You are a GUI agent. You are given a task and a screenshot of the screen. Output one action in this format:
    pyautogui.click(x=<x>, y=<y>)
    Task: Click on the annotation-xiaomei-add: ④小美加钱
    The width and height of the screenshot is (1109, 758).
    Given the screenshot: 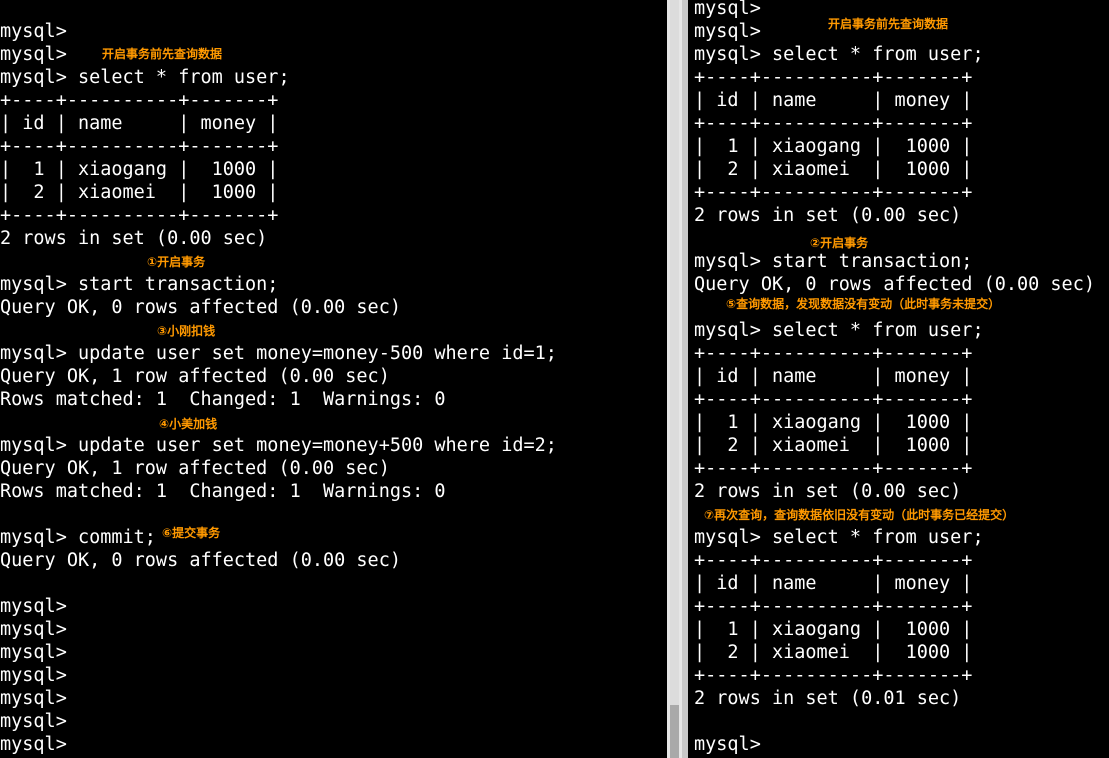 What is the action you would take?
    pyautogui.click(x=188, y=424)
    